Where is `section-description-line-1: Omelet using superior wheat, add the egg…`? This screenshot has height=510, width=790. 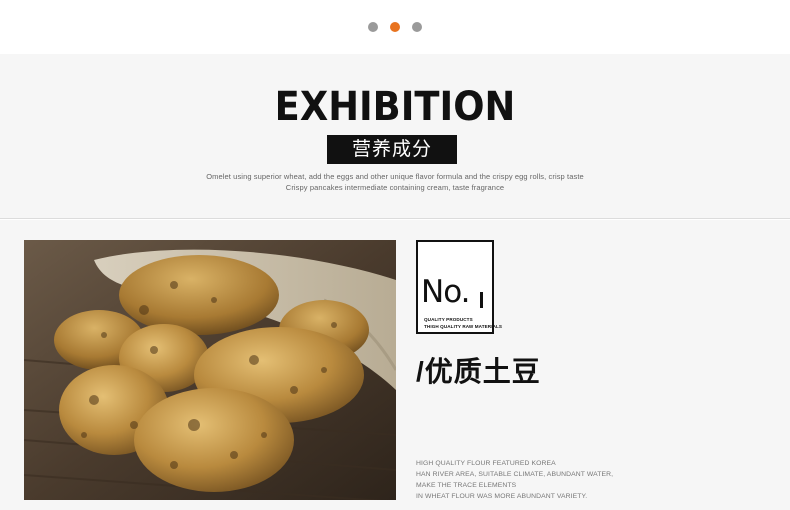
section-description-line-1: Omelet using superior wheat, add the egg… is located at coordinates (395, 176).